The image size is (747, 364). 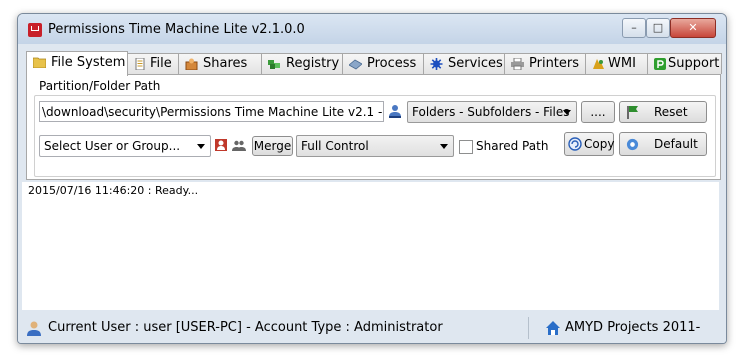 What do you see at coordinates (274, 64) in the screenshot?
I see `registry-icon` at bounding box center [274, 64].